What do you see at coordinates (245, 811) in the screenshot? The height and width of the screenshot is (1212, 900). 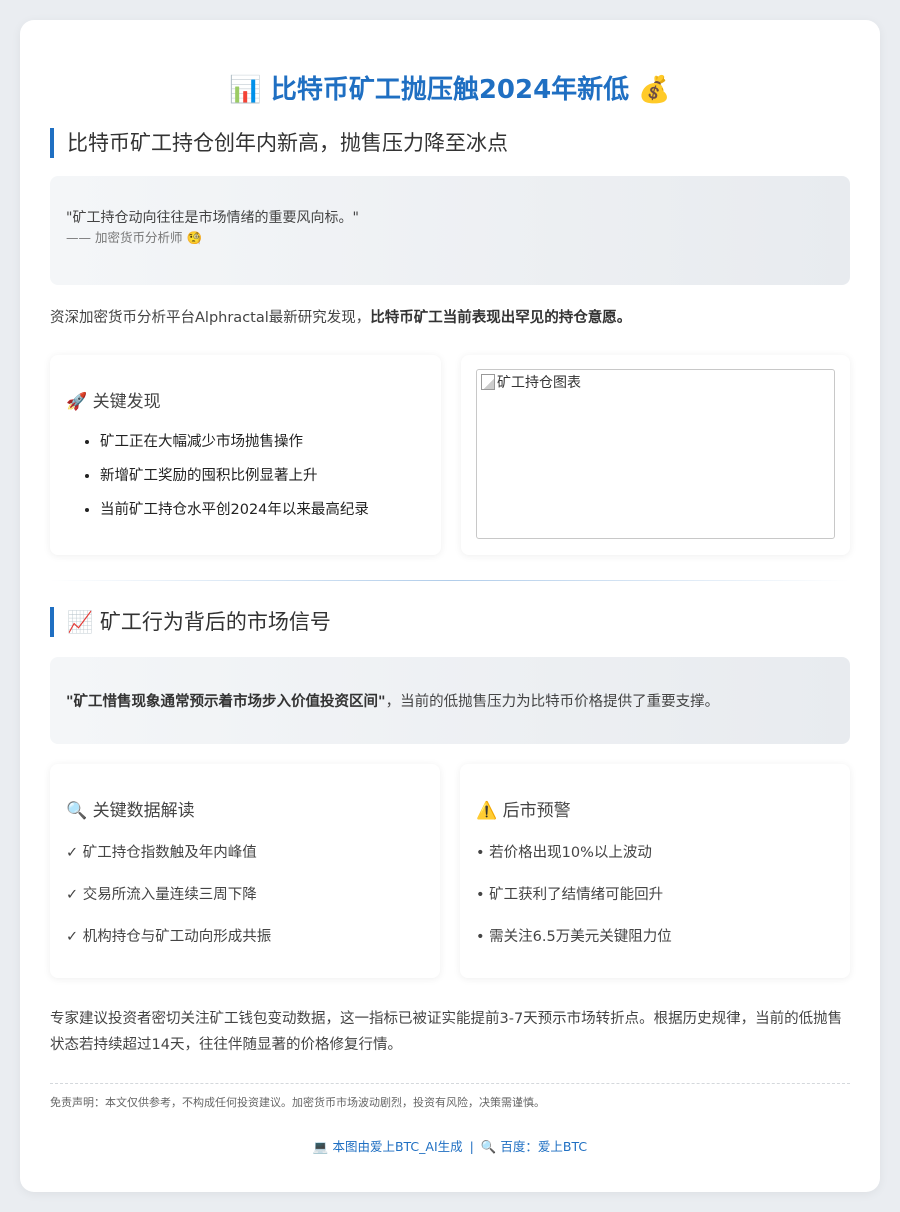 I see `data-interpretation-heading: 🔍 关键数据解读` at bounding box center [245, 811].